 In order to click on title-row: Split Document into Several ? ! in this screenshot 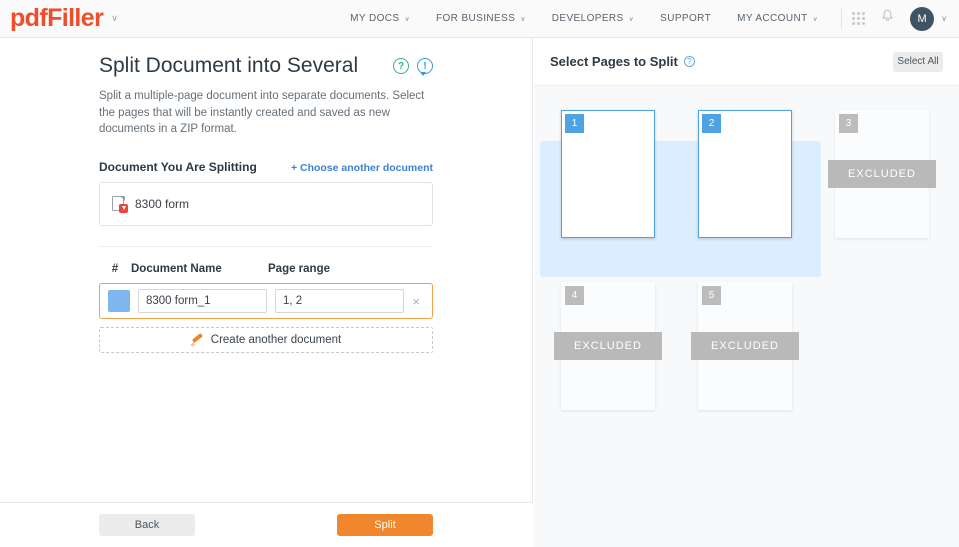, I will do `click(266, 66)`.